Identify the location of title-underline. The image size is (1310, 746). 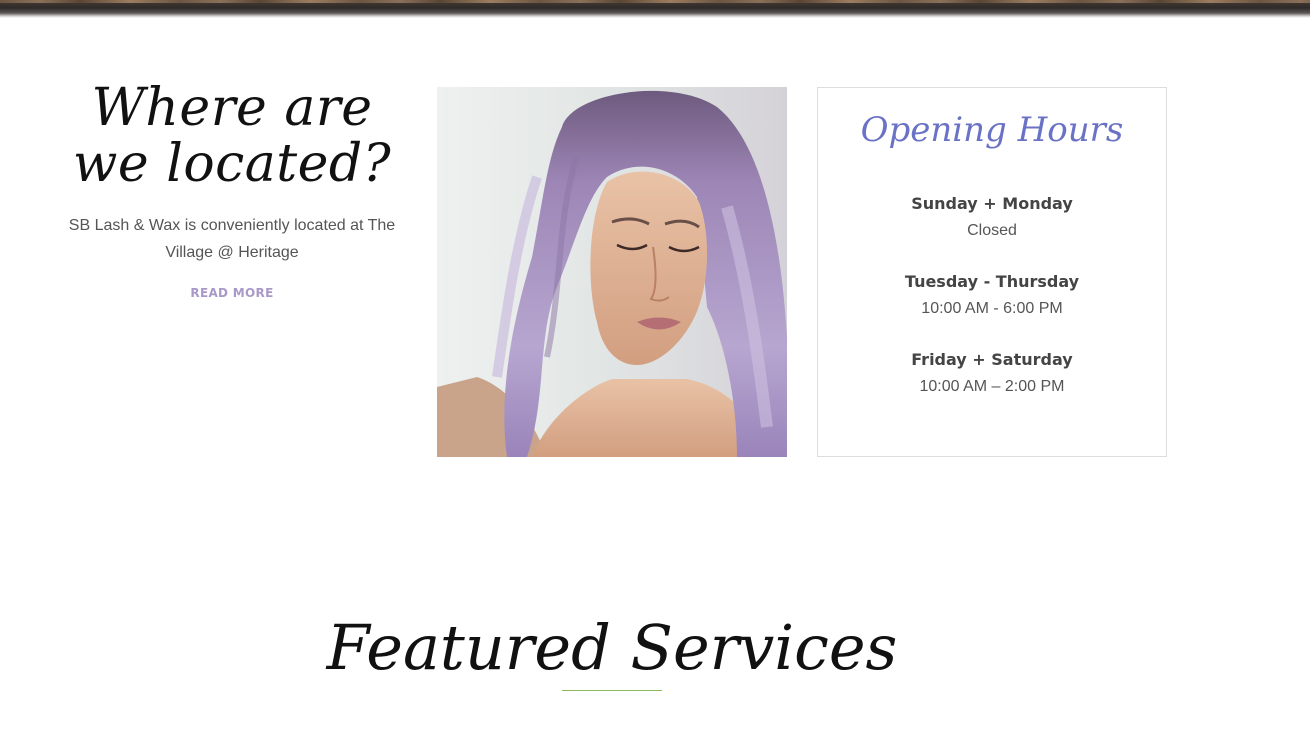
(612, 690).